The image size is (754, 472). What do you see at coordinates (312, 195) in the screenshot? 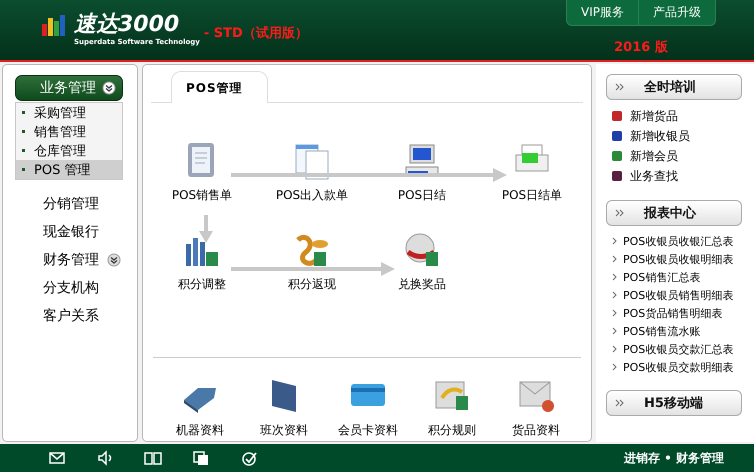
I see `flow-node-label: POS出入款单` at bounding box center [312, 195].